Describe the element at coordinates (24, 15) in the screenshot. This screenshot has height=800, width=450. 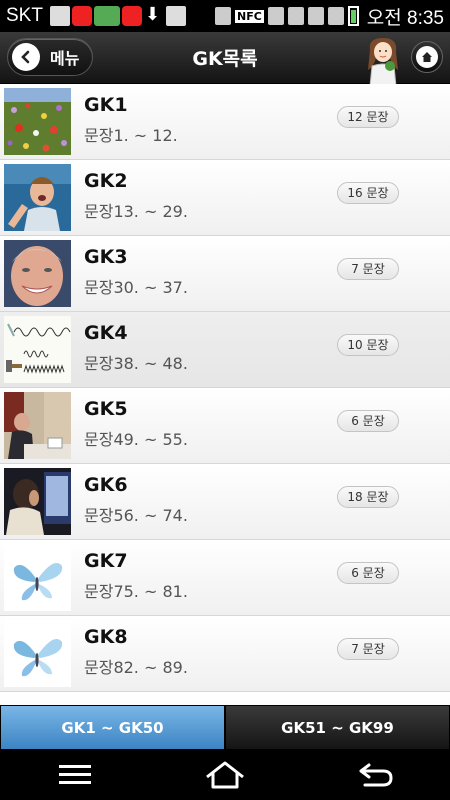
I see `carrier-label: SKT` at that location.